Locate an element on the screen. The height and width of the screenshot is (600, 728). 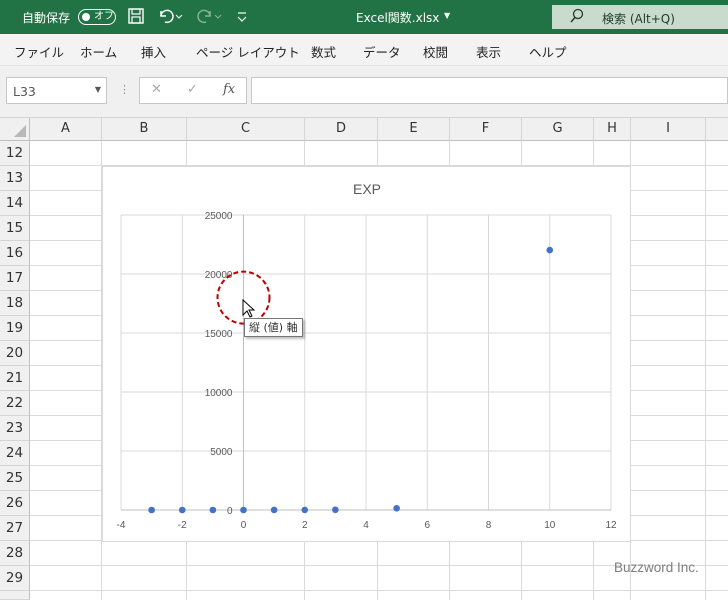
row-header-17: 17 is located at coordinates (15, 278).